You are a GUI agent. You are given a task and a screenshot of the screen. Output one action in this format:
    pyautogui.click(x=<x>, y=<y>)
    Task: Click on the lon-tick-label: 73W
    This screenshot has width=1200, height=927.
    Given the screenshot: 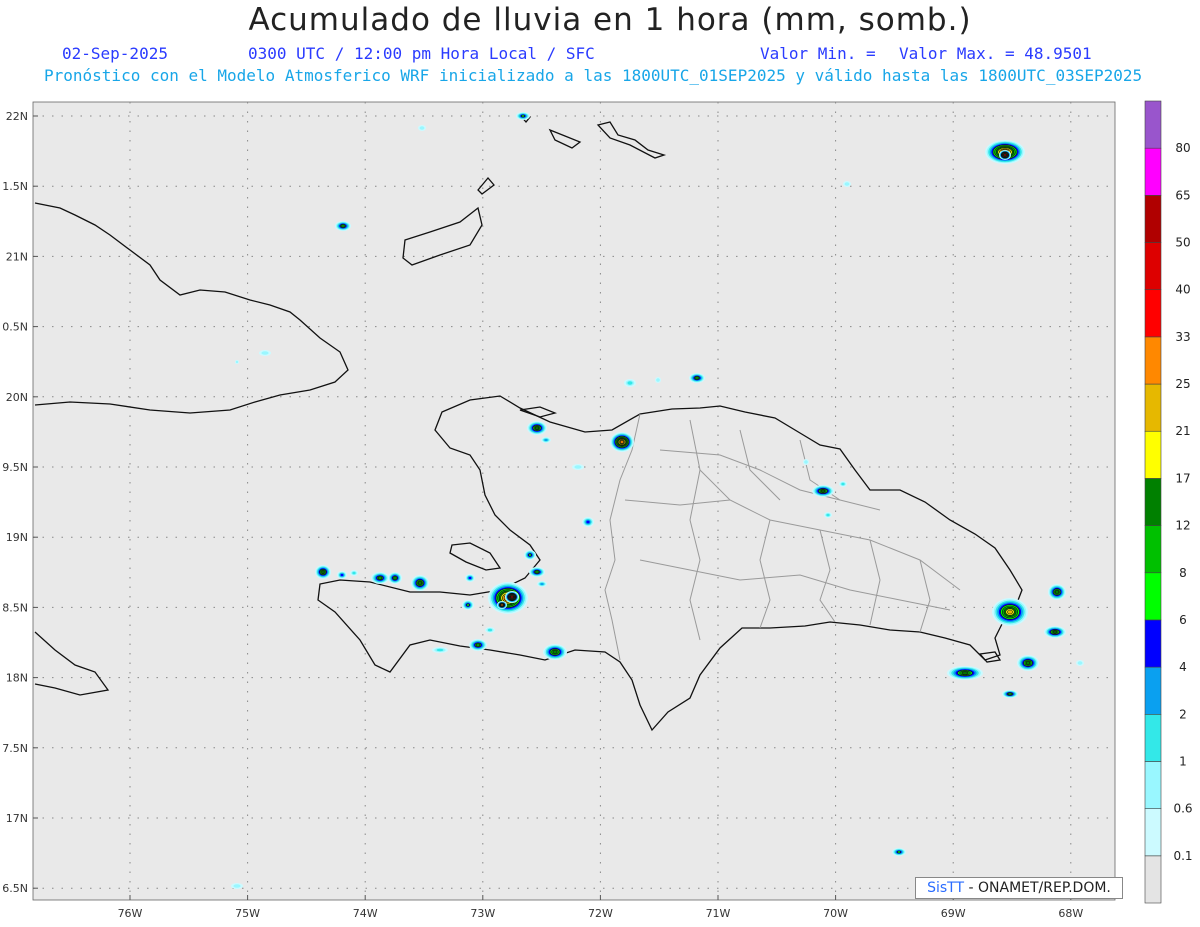 What is the action you would take?
    pyautogui.click(x=482, y=913)
    